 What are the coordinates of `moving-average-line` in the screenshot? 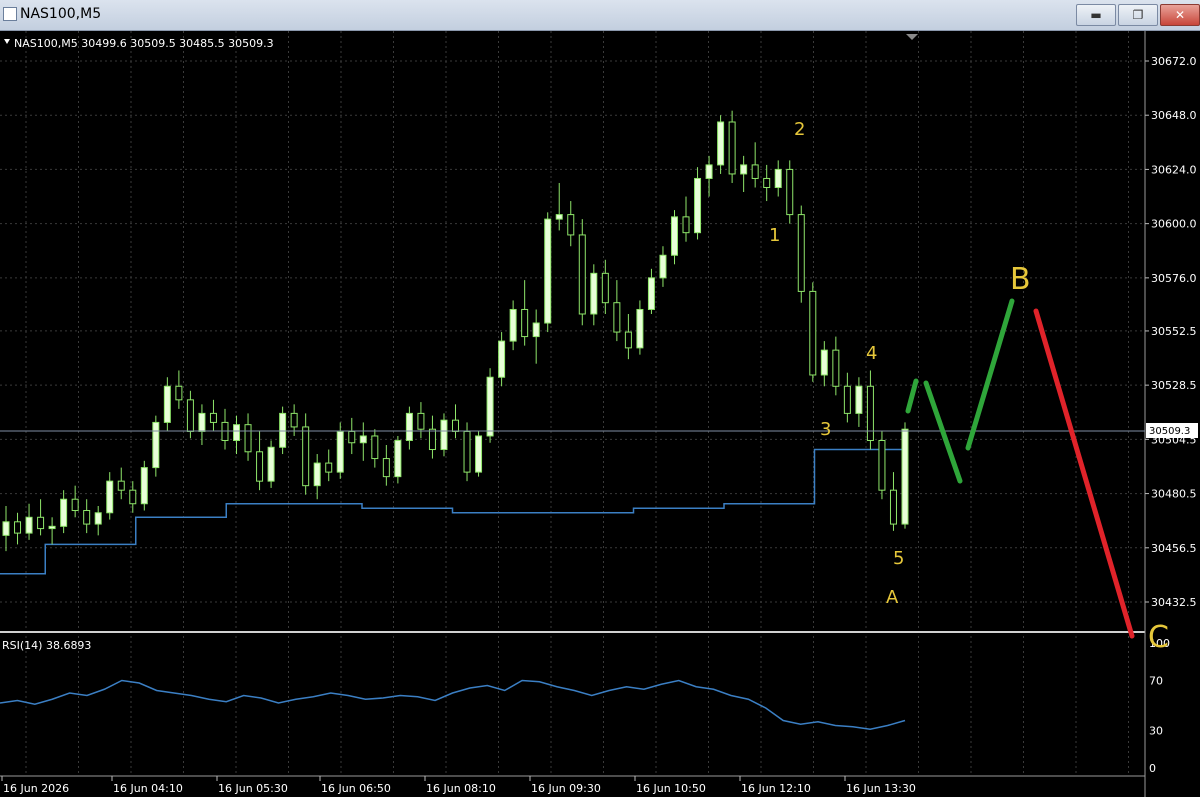 It's located at (452, 511).